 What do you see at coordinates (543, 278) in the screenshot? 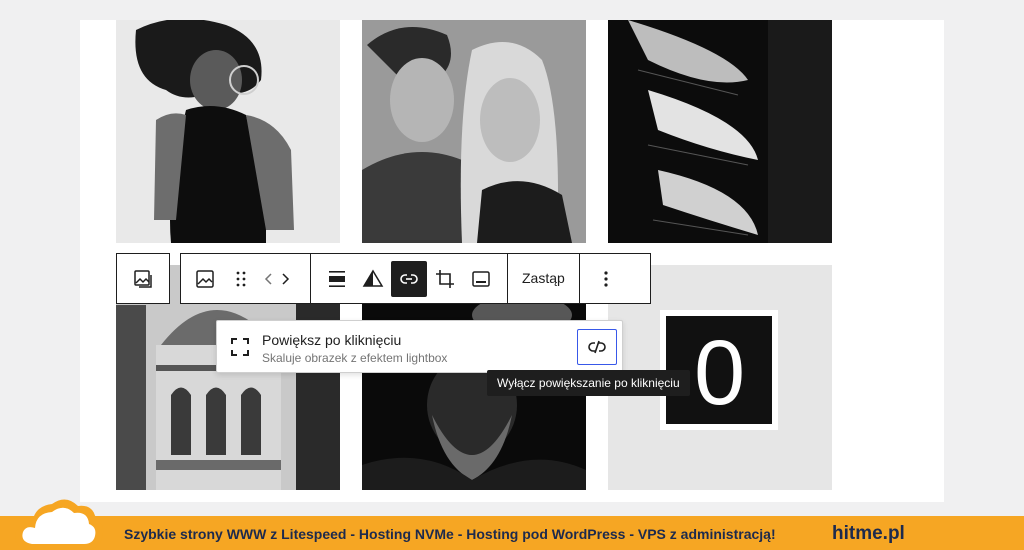
I see `replace-button: Zastąp` at bounding box center [543, 278].